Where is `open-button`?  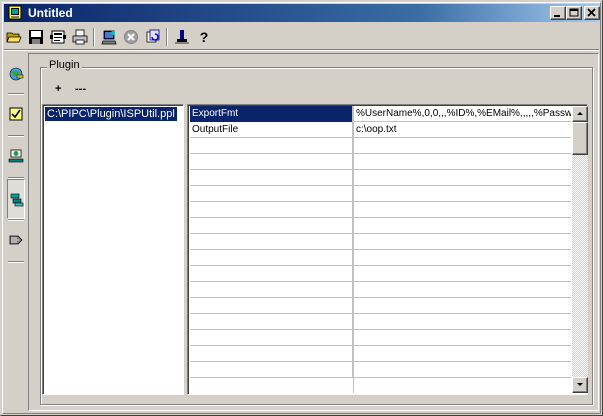
open-button is located at coordinates (14, 37).